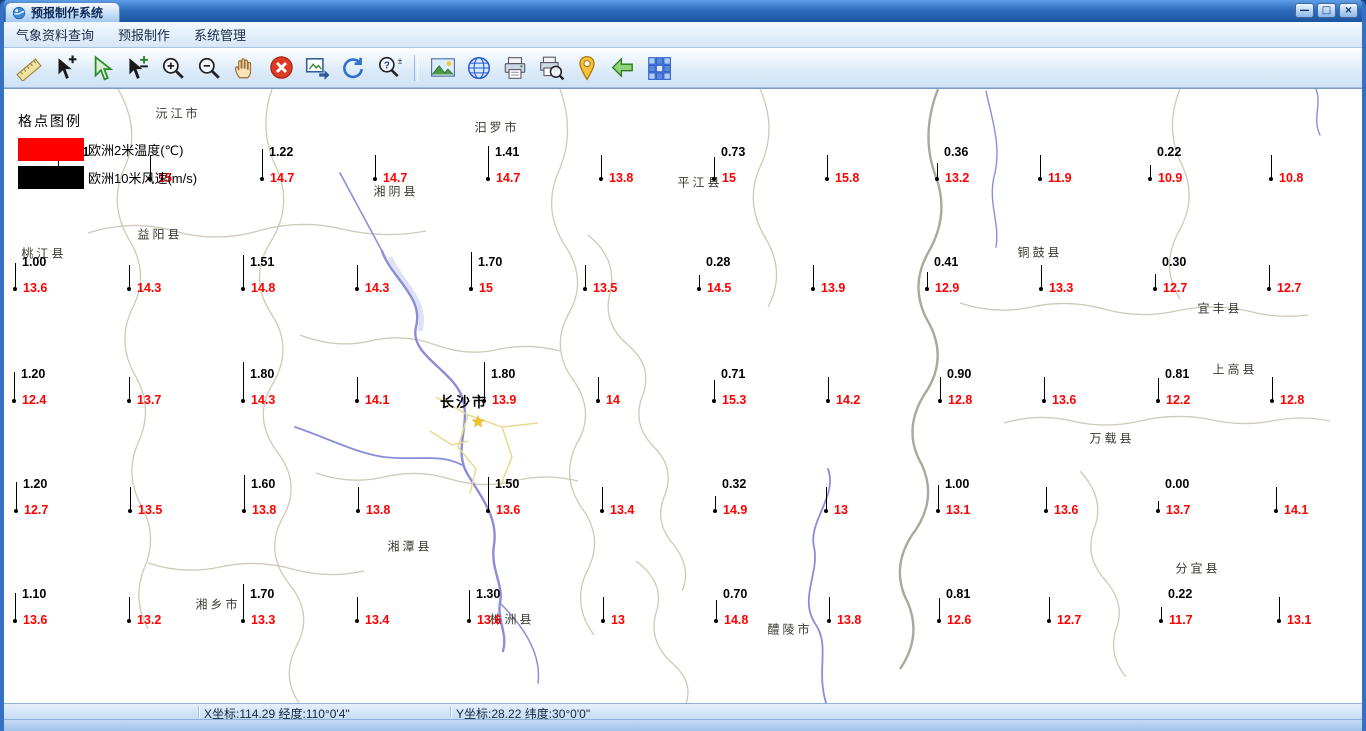 This screenshot has height=731, width=1366. I want to click on identify-icon: ? ±, so click(389, 68).